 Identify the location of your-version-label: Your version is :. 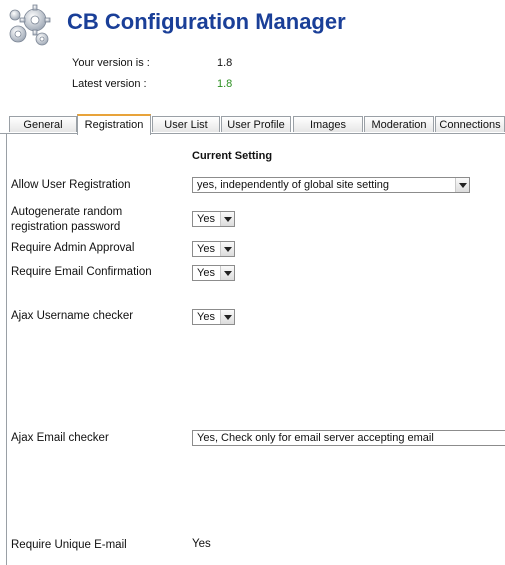
(111, 63).